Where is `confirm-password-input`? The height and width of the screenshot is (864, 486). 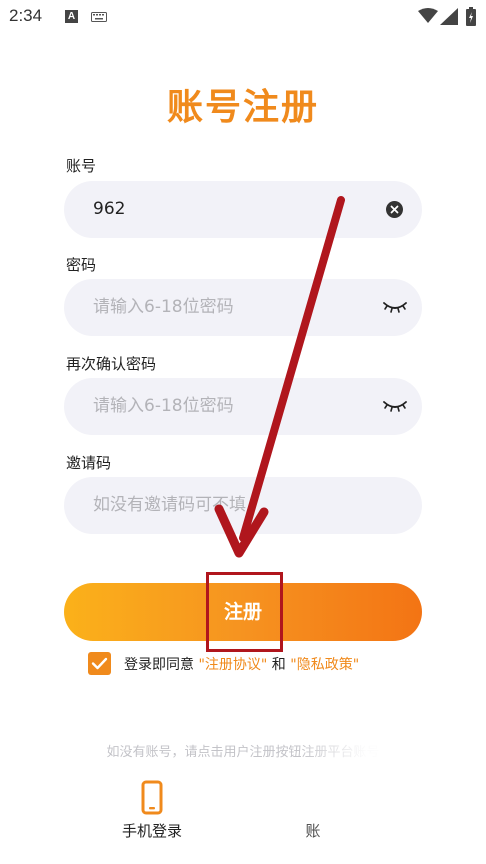
confirm-password-input is located at coordinates (228, 406).